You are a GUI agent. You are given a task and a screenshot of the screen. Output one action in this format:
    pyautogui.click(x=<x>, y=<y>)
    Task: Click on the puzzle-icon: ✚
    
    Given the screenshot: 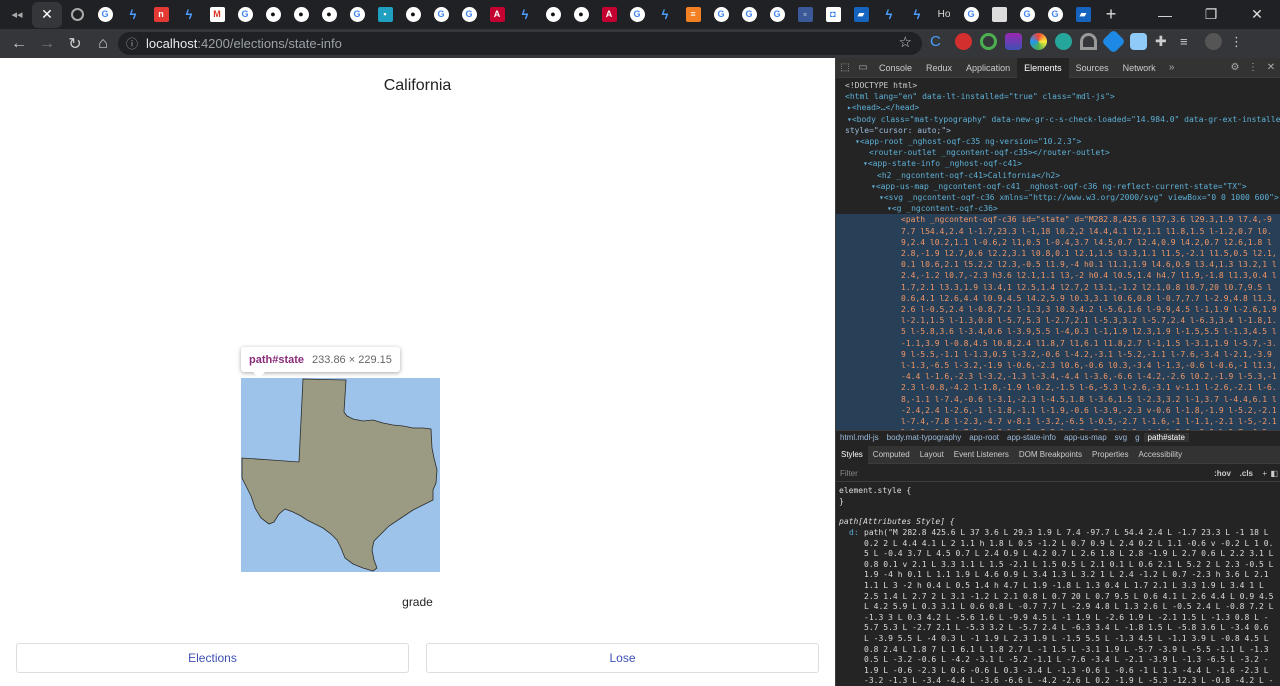 What is the action you would take?
    pyautogui.click(x=1163, y=41)
    